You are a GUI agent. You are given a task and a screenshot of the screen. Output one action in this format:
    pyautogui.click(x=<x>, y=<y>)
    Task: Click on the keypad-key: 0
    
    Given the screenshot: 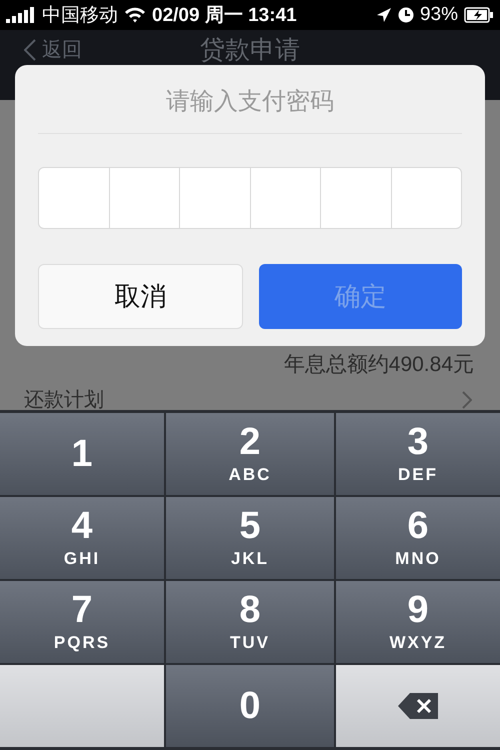 What is the action you would take?
    pyautogui.click(x=250, y=706)
    